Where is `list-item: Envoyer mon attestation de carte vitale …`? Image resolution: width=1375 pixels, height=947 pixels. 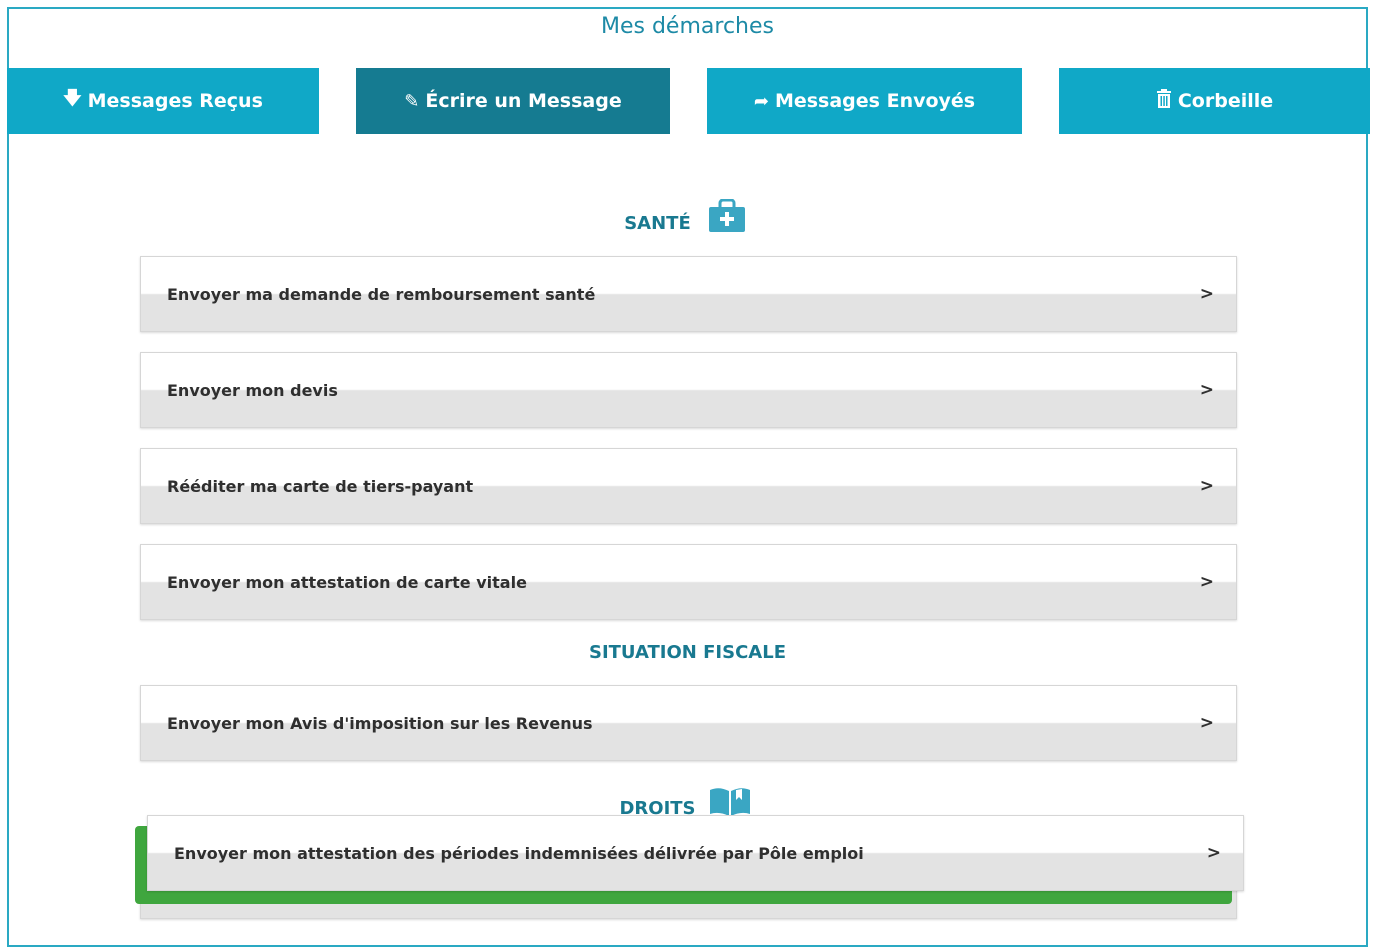 list-item: Envoyer mon attestation de carte vitale … is located at coordinates (688, 582).